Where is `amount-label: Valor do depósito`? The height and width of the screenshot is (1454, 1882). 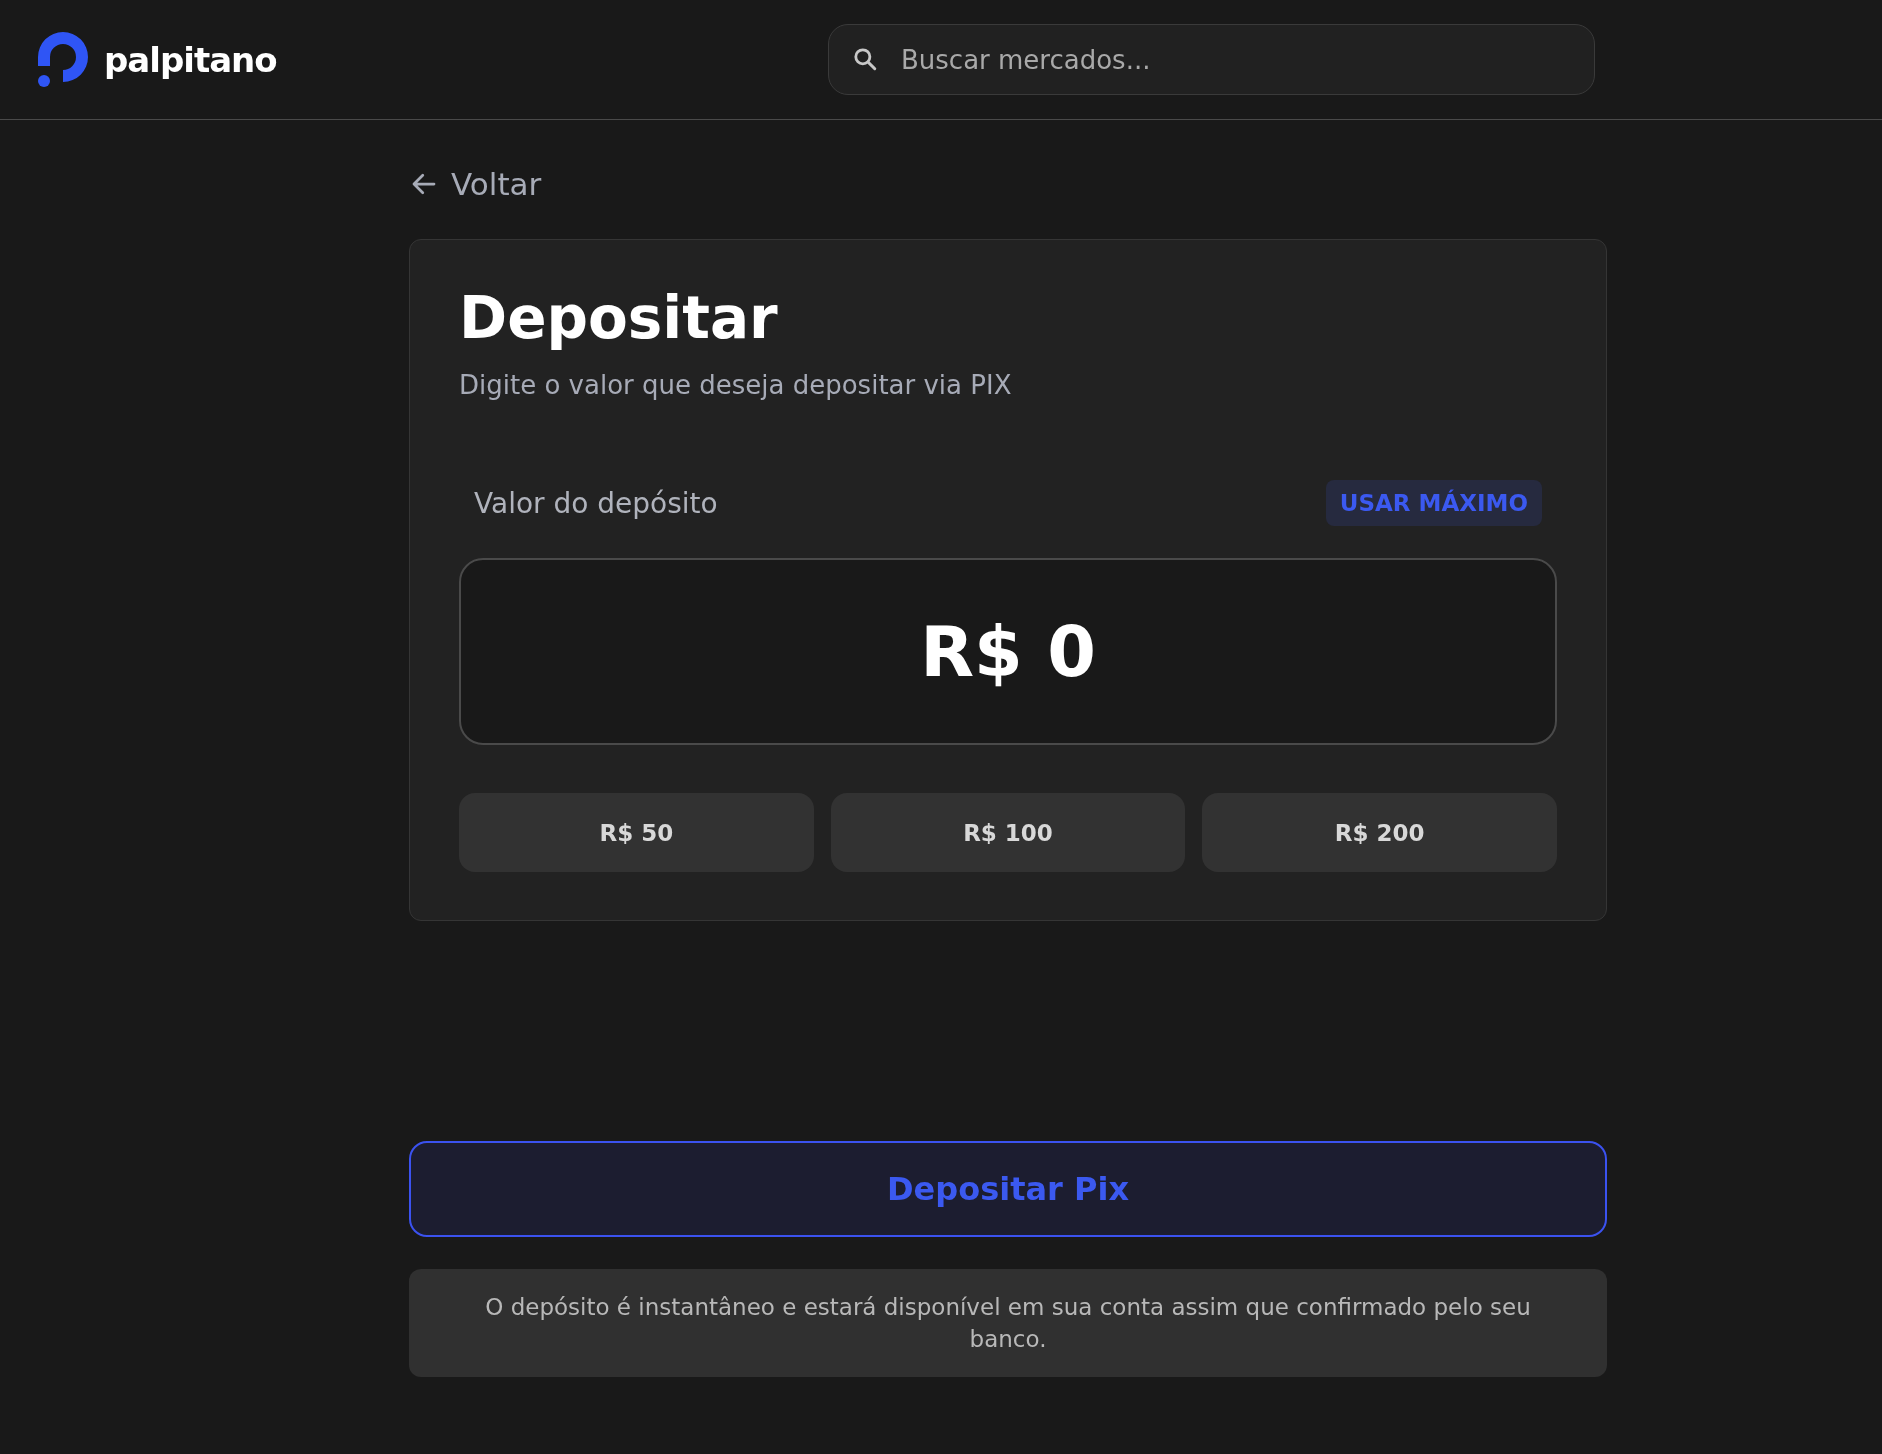 amount-label: Valor do depósito is located at coordinates (596, 503).